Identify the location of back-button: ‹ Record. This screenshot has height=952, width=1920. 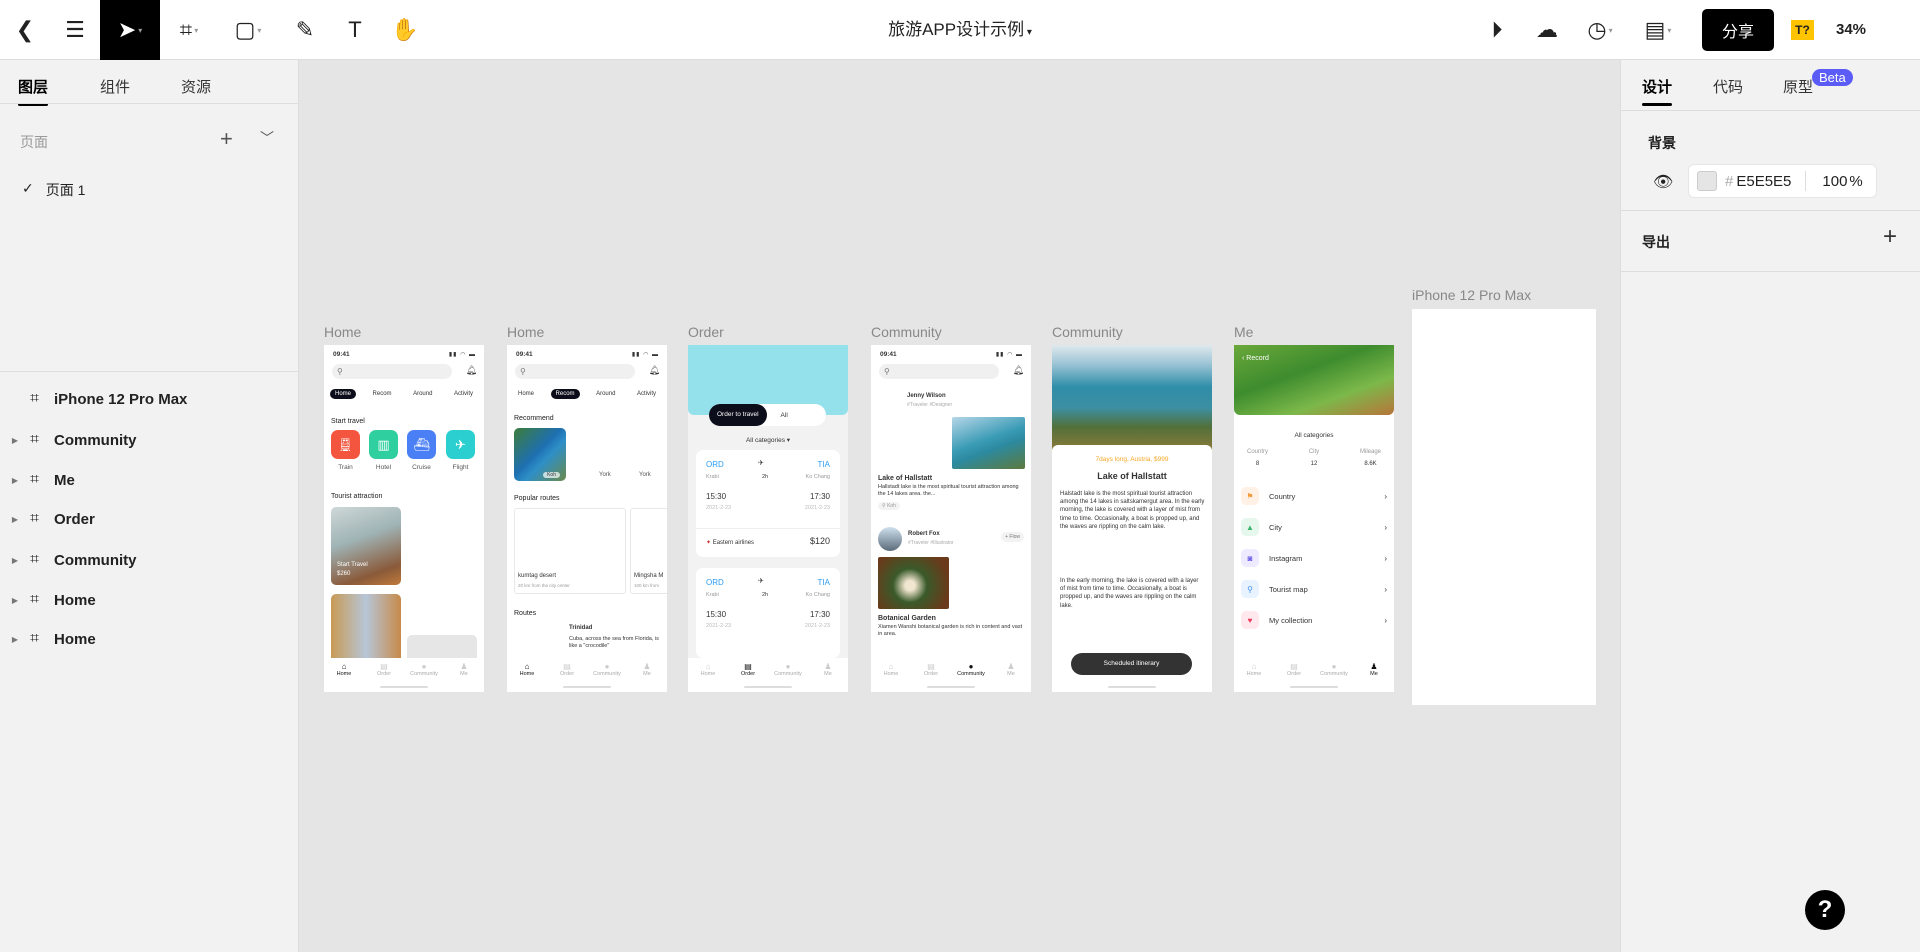
(1255, 358).